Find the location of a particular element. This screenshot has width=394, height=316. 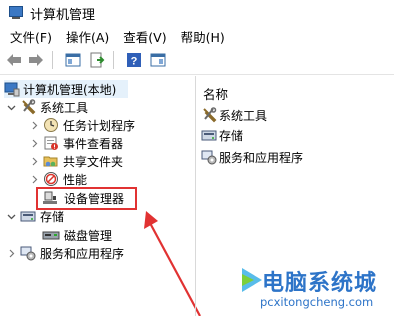

watermark-url: pcxitongcheng.com is located at coordinates (317, 302).